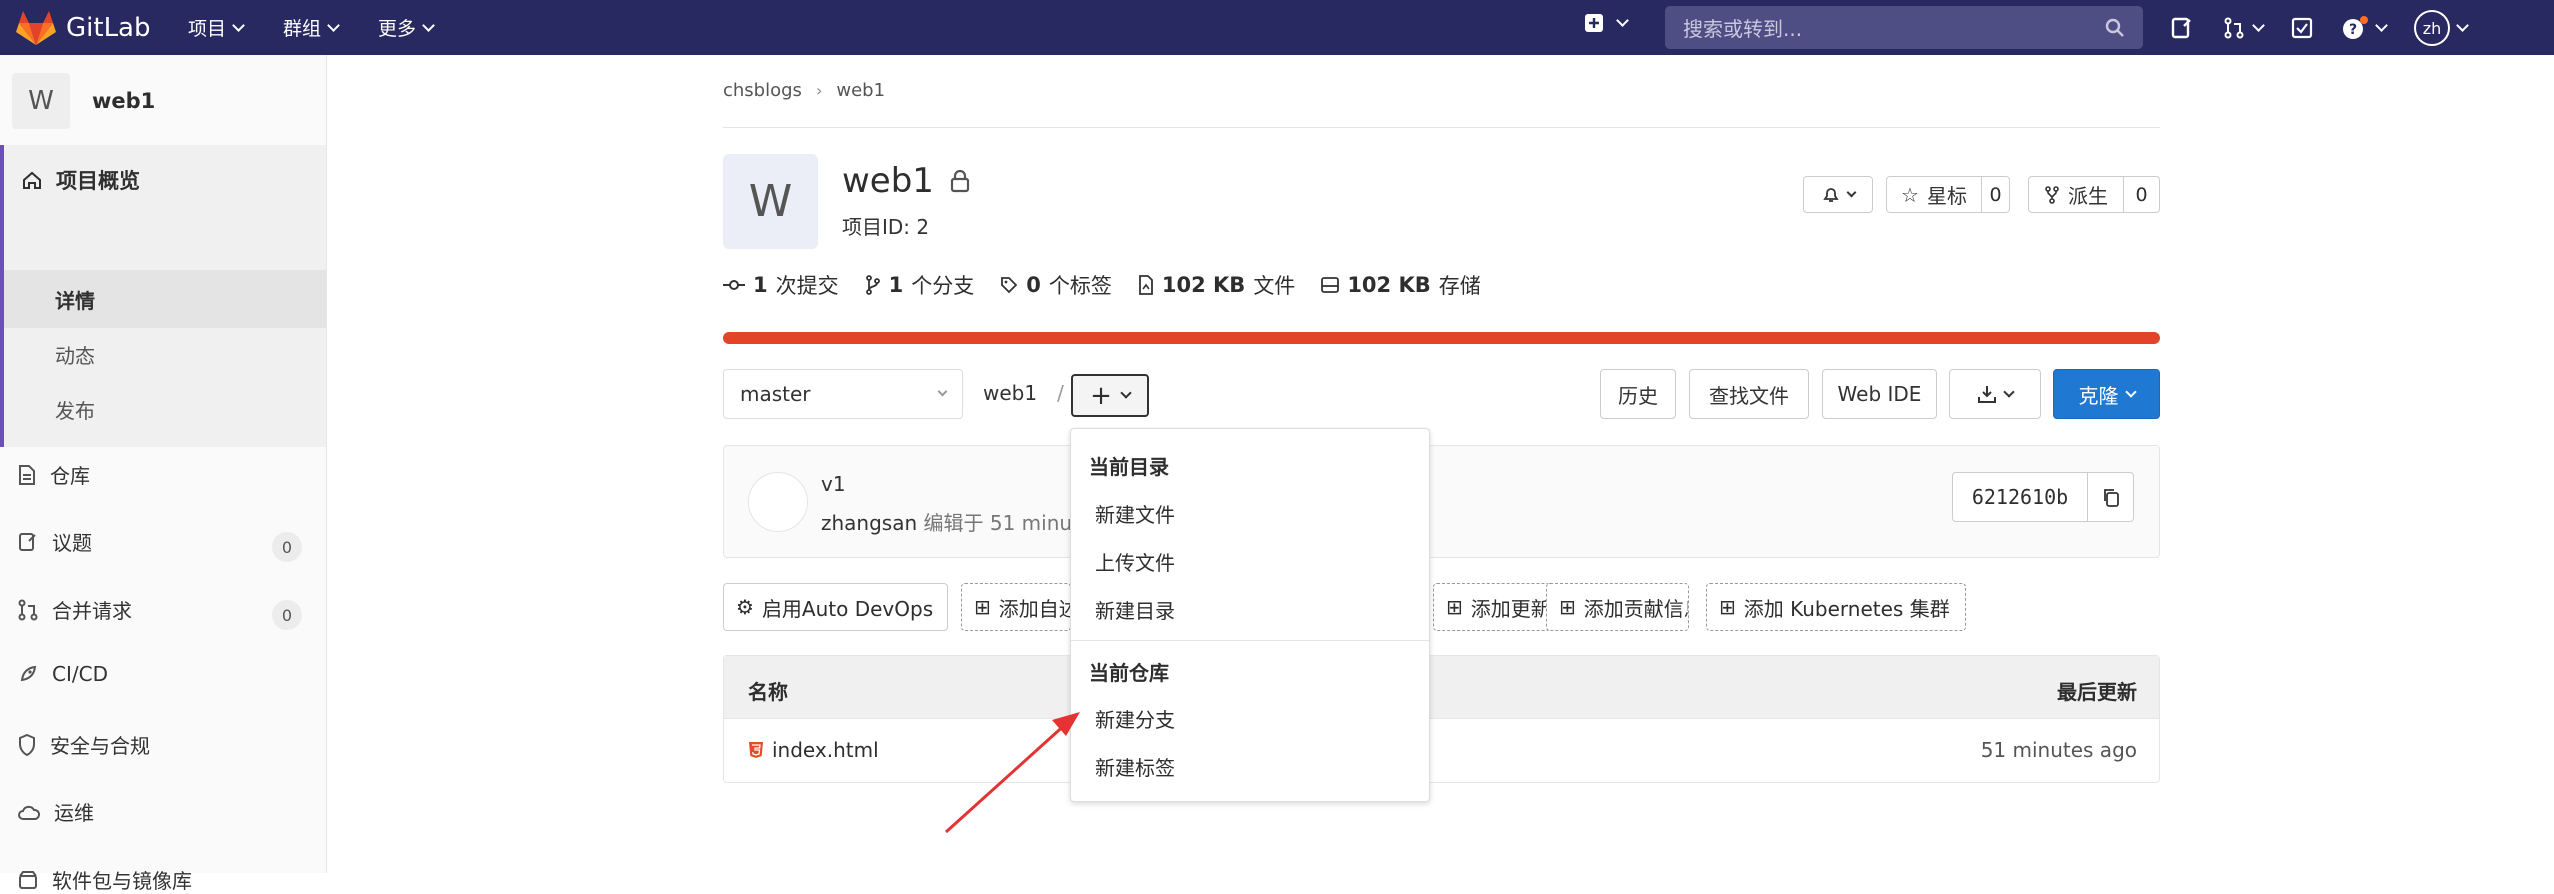 The height and width of the screenshot is (894, 2554). Describe the element at coordinates (75, 354) in the screenshot. I see `sidebar-item-activity: 动态` at that location.